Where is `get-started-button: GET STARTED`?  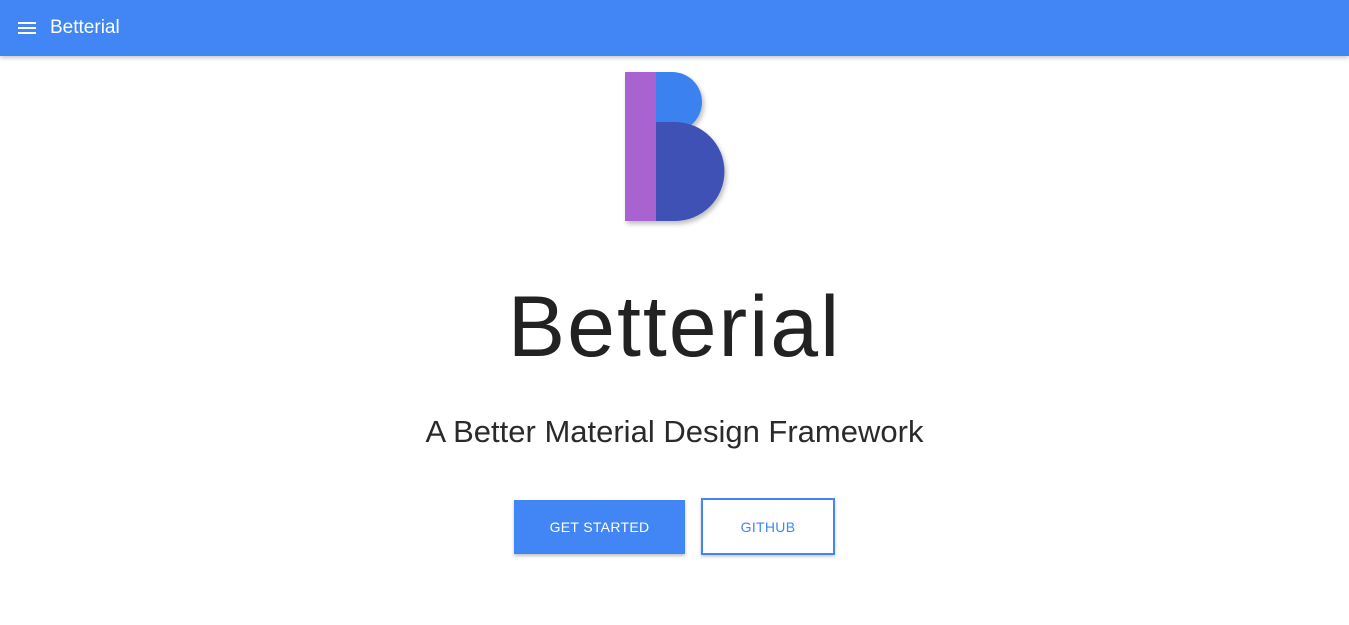 get-started-button: GET STARTED is located at coordinates (599, 527).